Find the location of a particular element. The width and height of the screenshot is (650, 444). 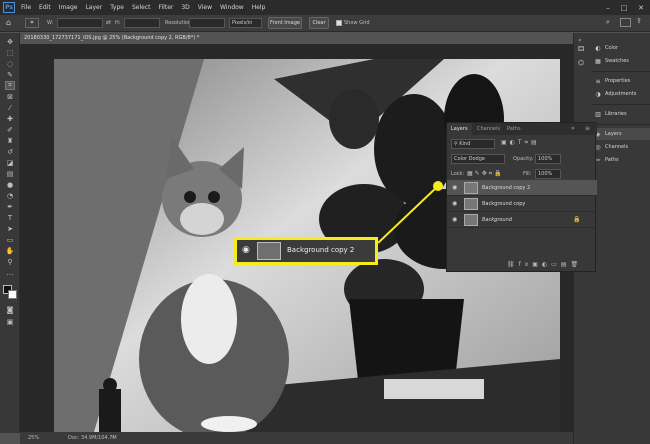

layer-callout: ◉ Background copy 2 is located at coordinates (306, 251).